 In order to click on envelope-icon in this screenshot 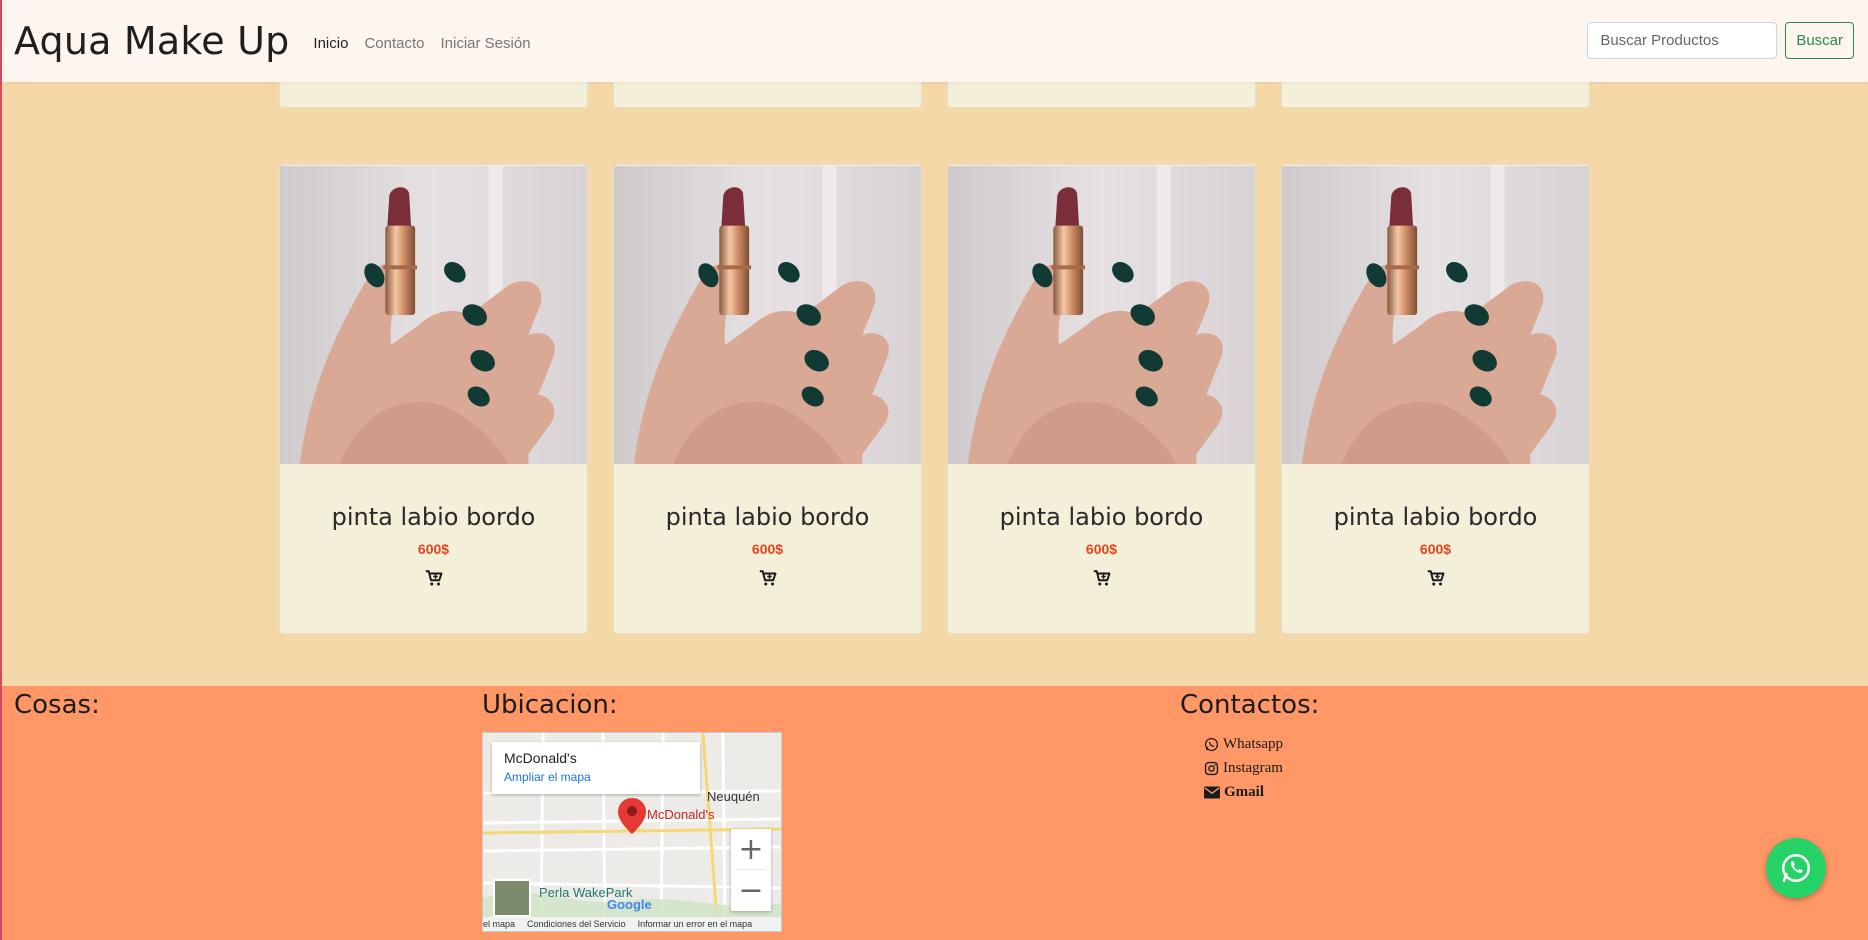, I will do `click(1212, 792)`.